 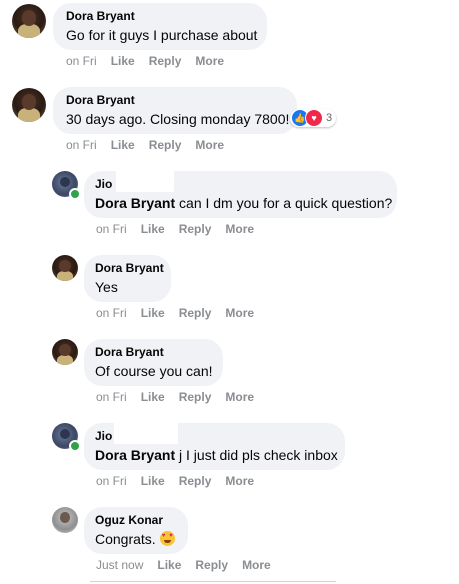 I want to click on heart-icon: ♥, so click(x=314, y=118).